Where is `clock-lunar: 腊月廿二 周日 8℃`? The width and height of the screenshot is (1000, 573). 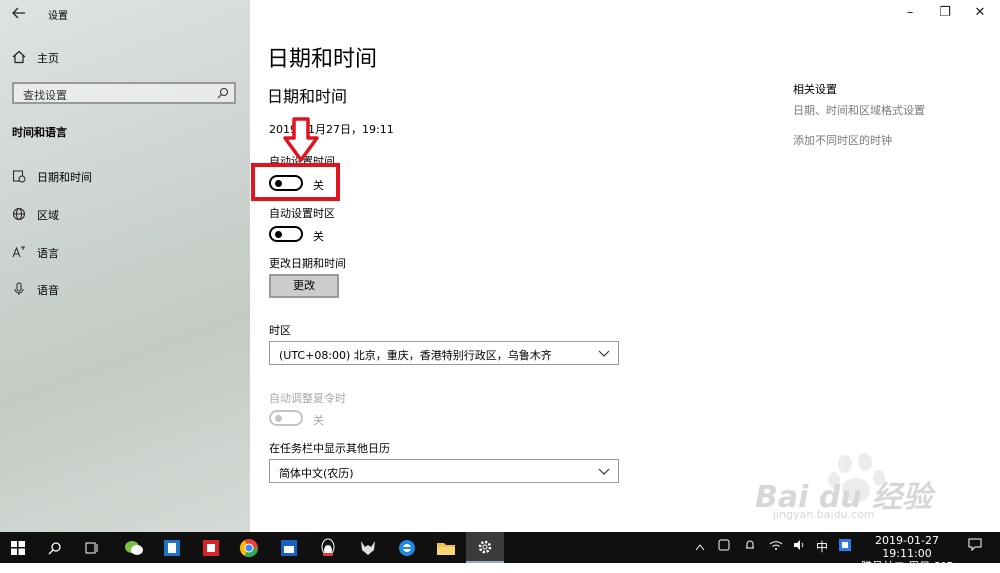
clock-lunar: 腊月廿二 周日 8℃ is located at coordinates (907, 566).